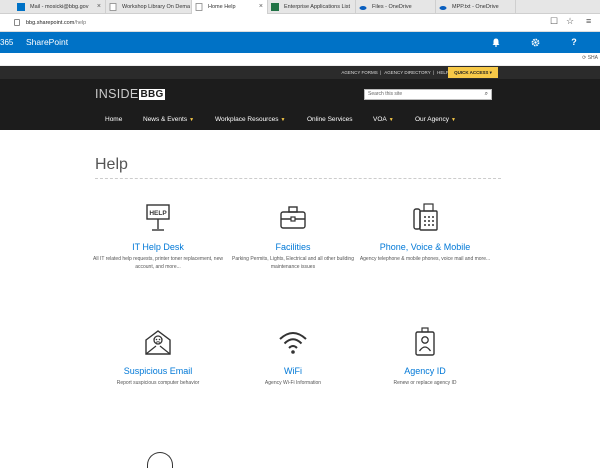  What do you see at coordinates (535, 42) in the screenshot?
I see `gear-icon` at bounding box center [535, 42].